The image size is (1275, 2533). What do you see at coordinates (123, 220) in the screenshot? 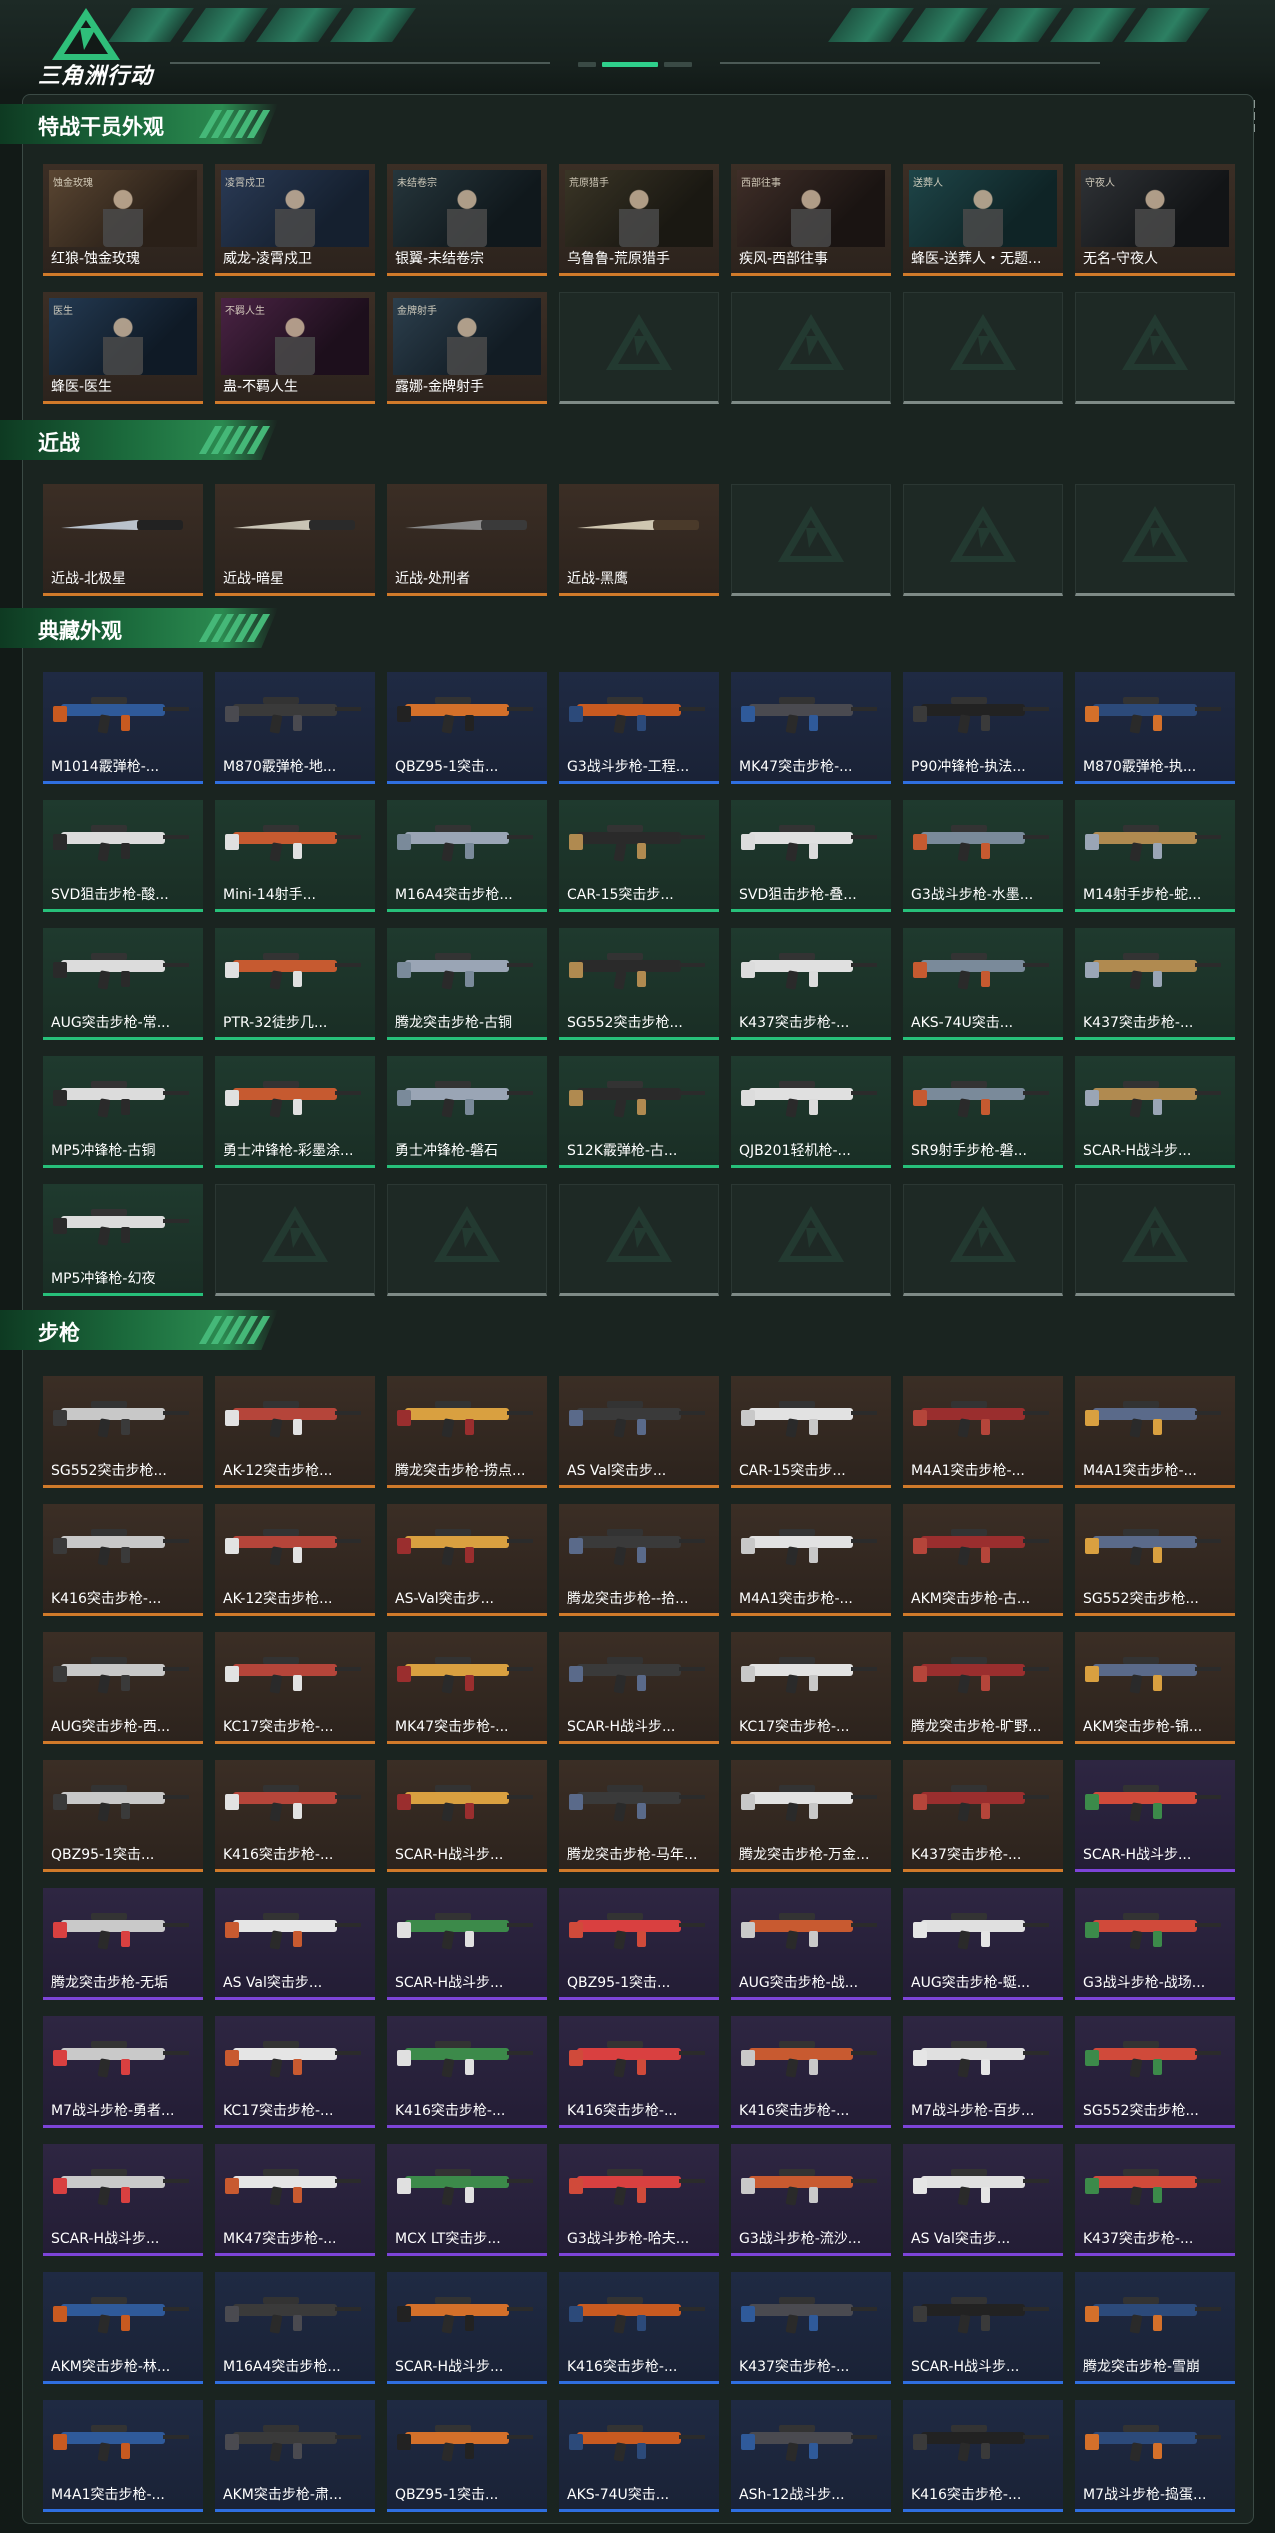
I see `operator-skin-card: 蚀金玫瑰 红狼-蚀金玫瑰` at bounding box center [123, 220].